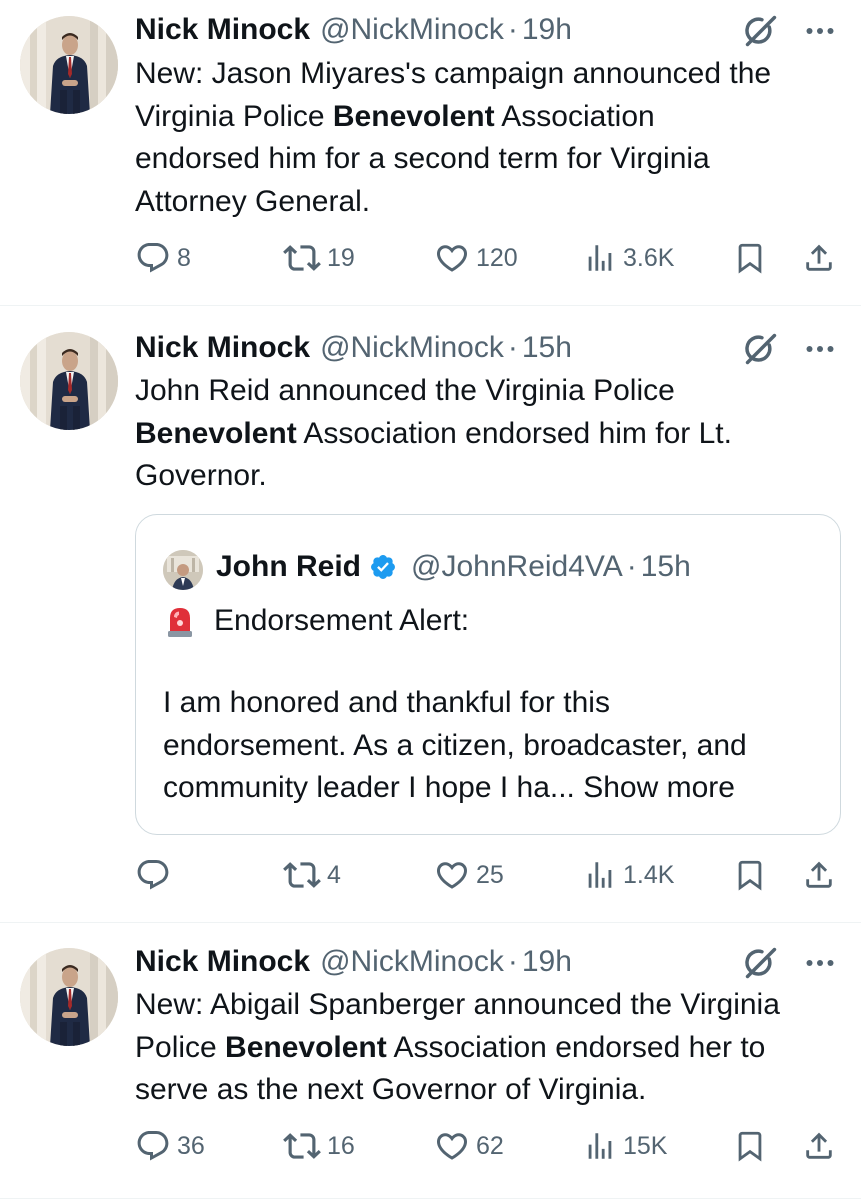  I want to click on tweet-text-line: Attorney General., so click(253, 201).